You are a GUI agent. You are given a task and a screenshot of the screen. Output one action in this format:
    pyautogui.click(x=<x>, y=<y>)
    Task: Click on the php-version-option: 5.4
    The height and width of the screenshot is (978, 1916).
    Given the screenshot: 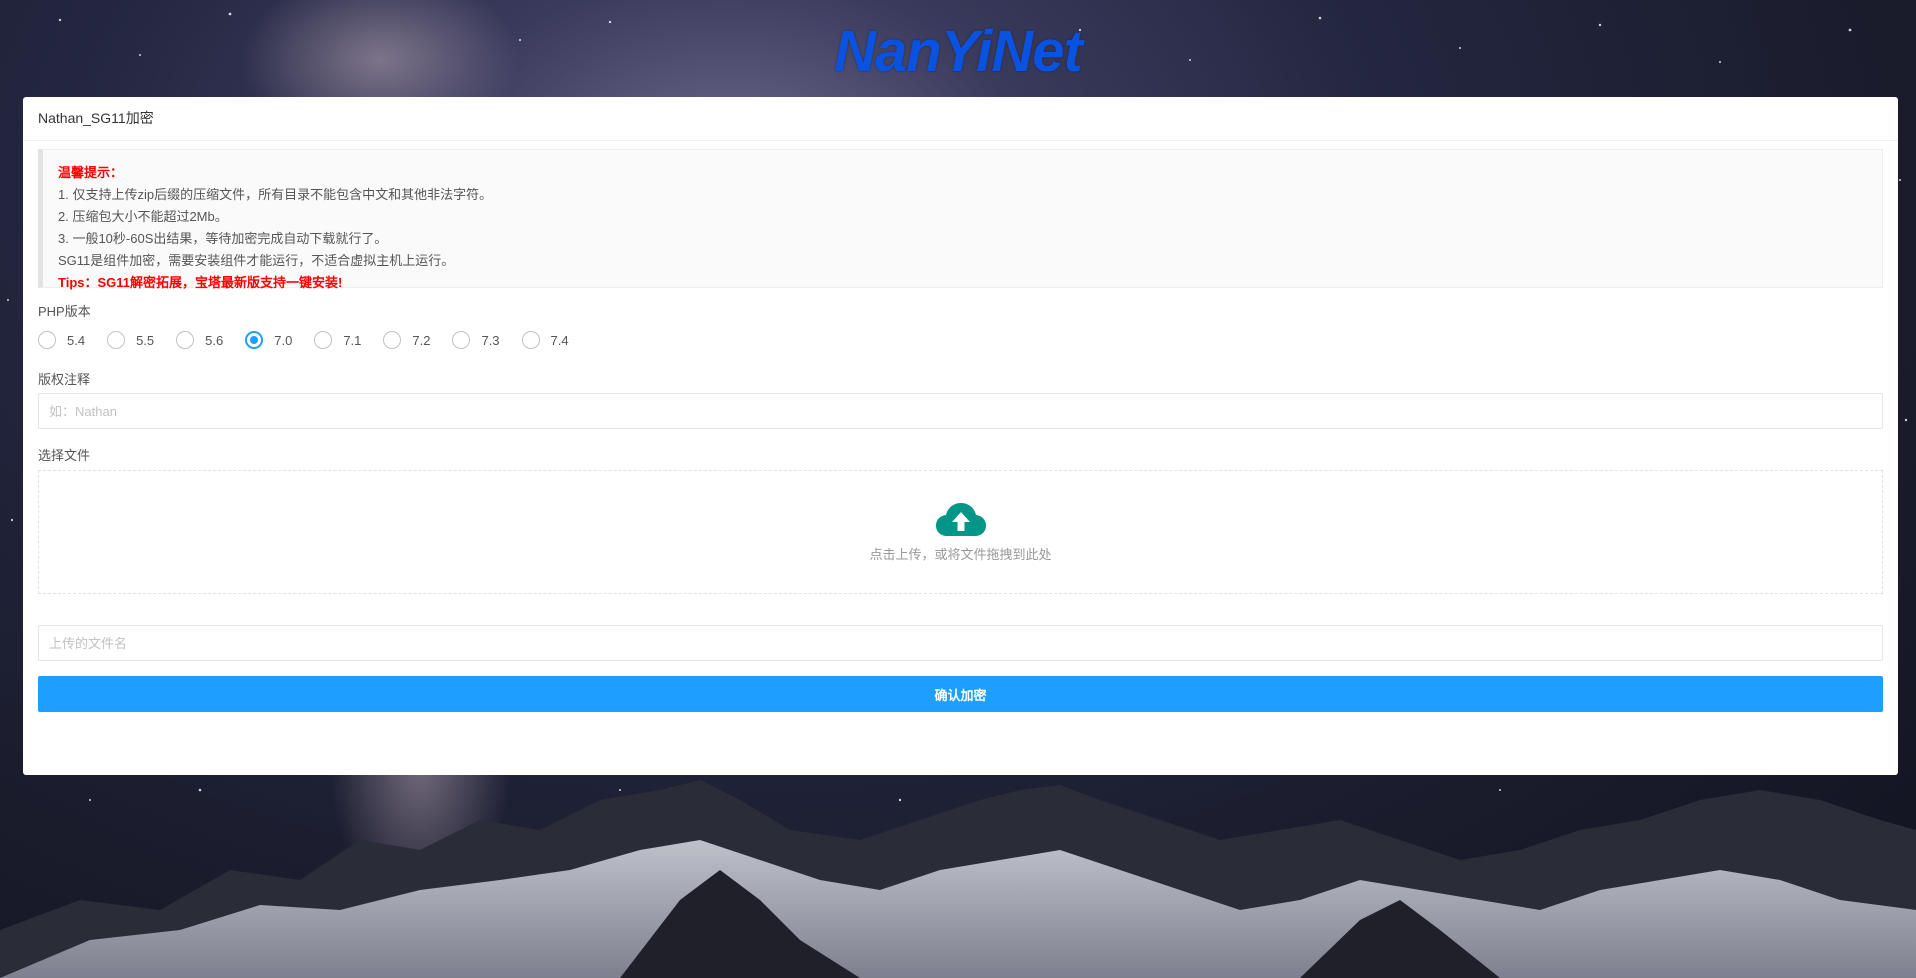 What is the action you would take?
    pyautogui.click(x=61, y=340)
    